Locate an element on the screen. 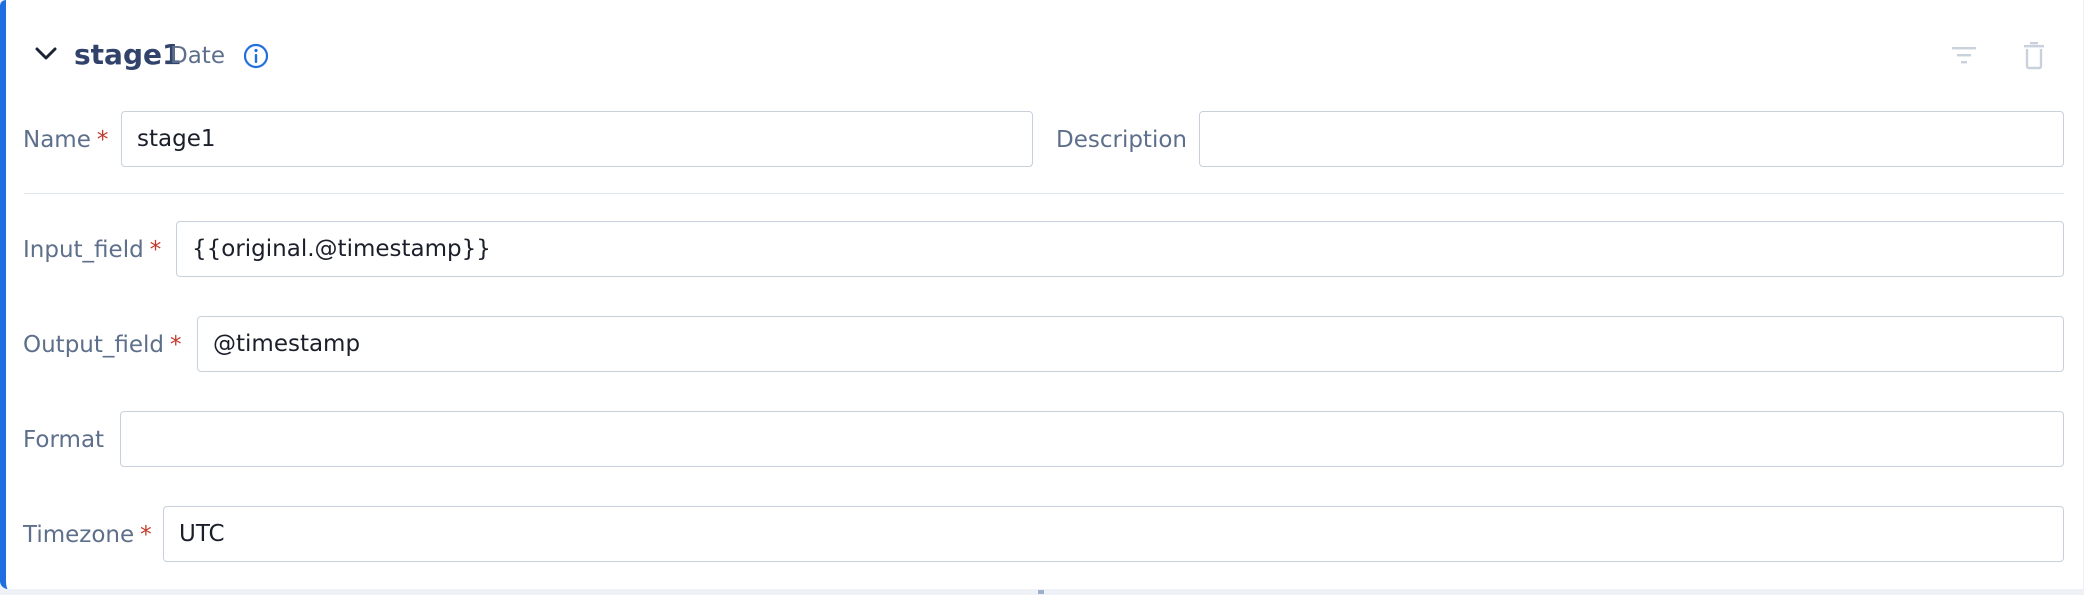 The width and height of the screenshot is (2084, 595). description-input is located at coordinates (1631, 139).